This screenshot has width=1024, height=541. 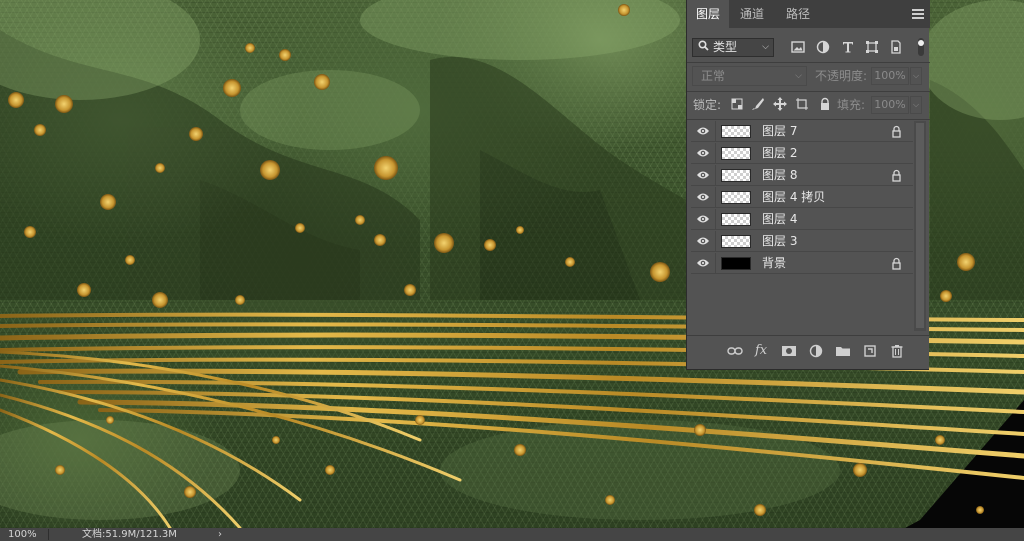 What do you see at coordinates (780, 219) in the screenshot?
I see `layer-name: 图层 4` at bounding box center [780, 219].